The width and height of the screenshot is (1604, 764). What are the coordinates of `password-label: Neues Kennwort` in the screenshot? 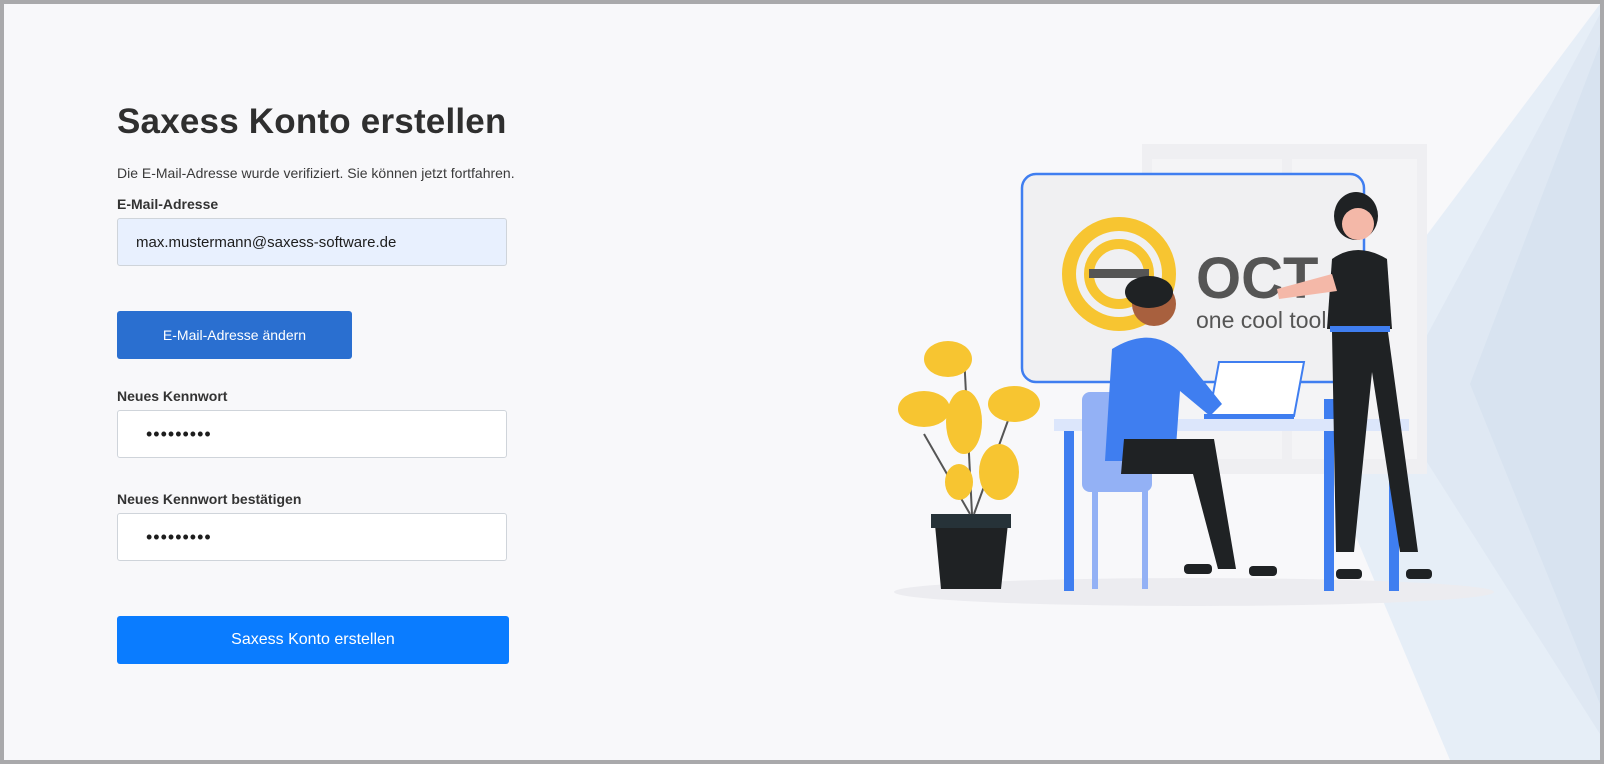 It's located at (172, 396).